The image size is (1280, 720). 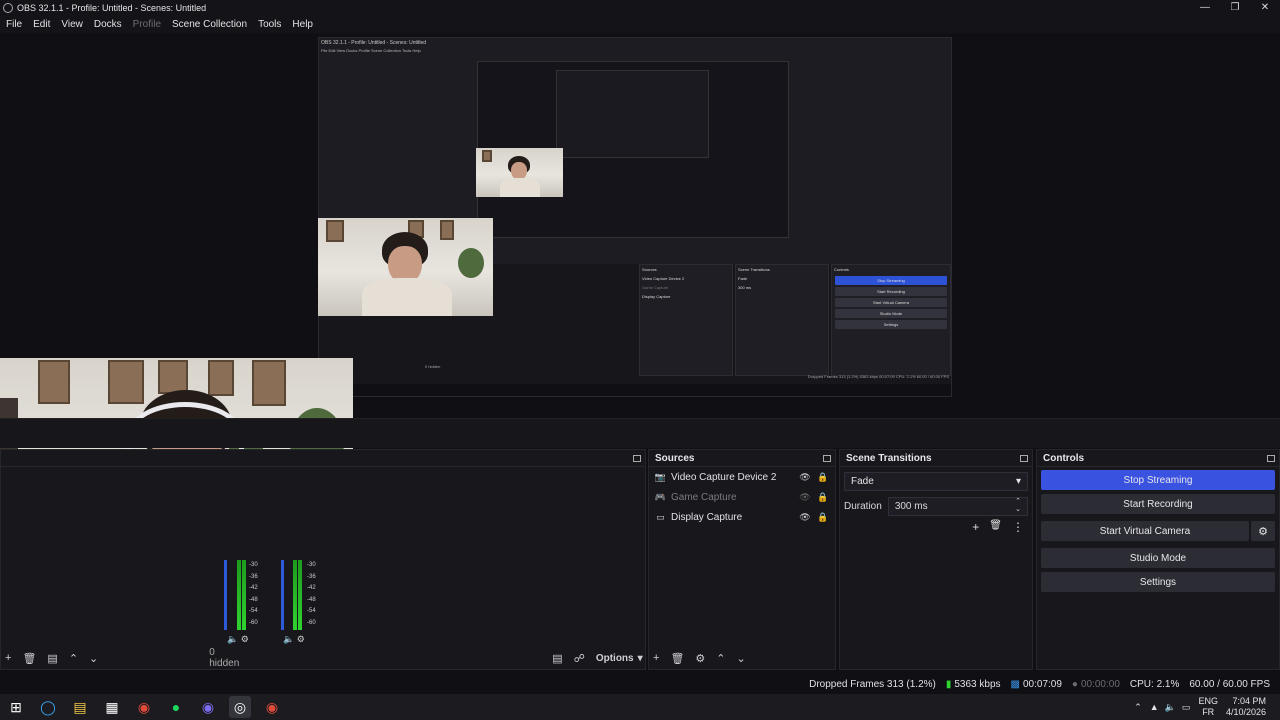 I want to click on studio-mode-button: Studio Mode, so click(x=1158, y=558).